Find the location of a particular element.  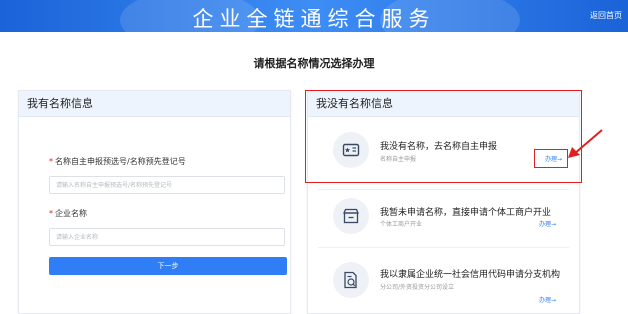

option-name-declaration: 我没有名称，去名称自主申报 名称自主申报 办理→ is located at coordinates (443, 153).